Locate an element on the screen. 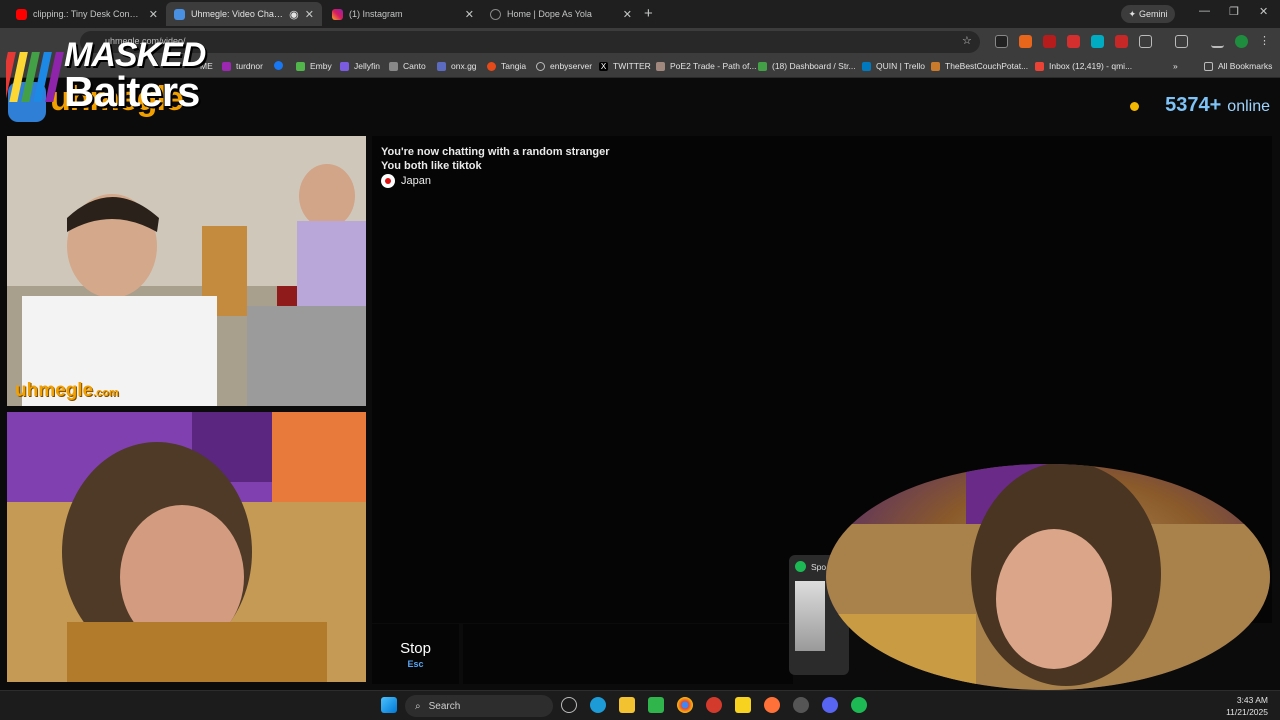  self-video is located at coordinates (186, 547).